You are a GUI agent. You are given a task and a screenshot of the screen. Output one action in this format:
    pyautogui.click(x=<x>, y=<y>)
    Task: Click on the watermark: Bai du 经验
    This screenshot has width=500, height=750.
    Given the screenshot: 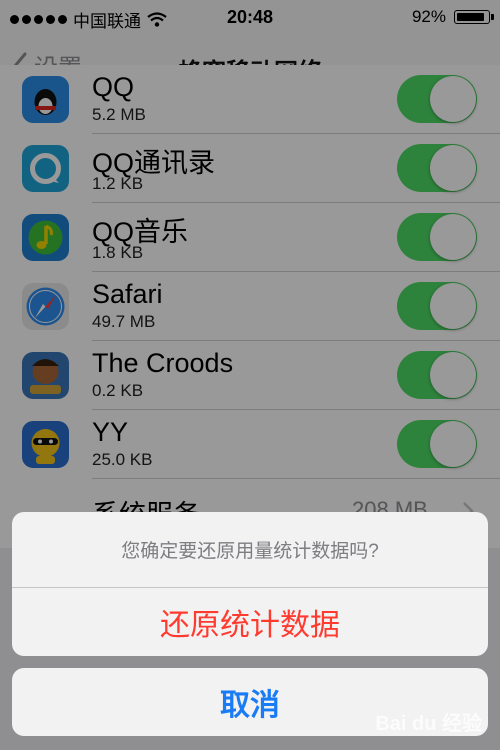 What is the action you would take?
    pyautogui.click(x=428, y=724)
    